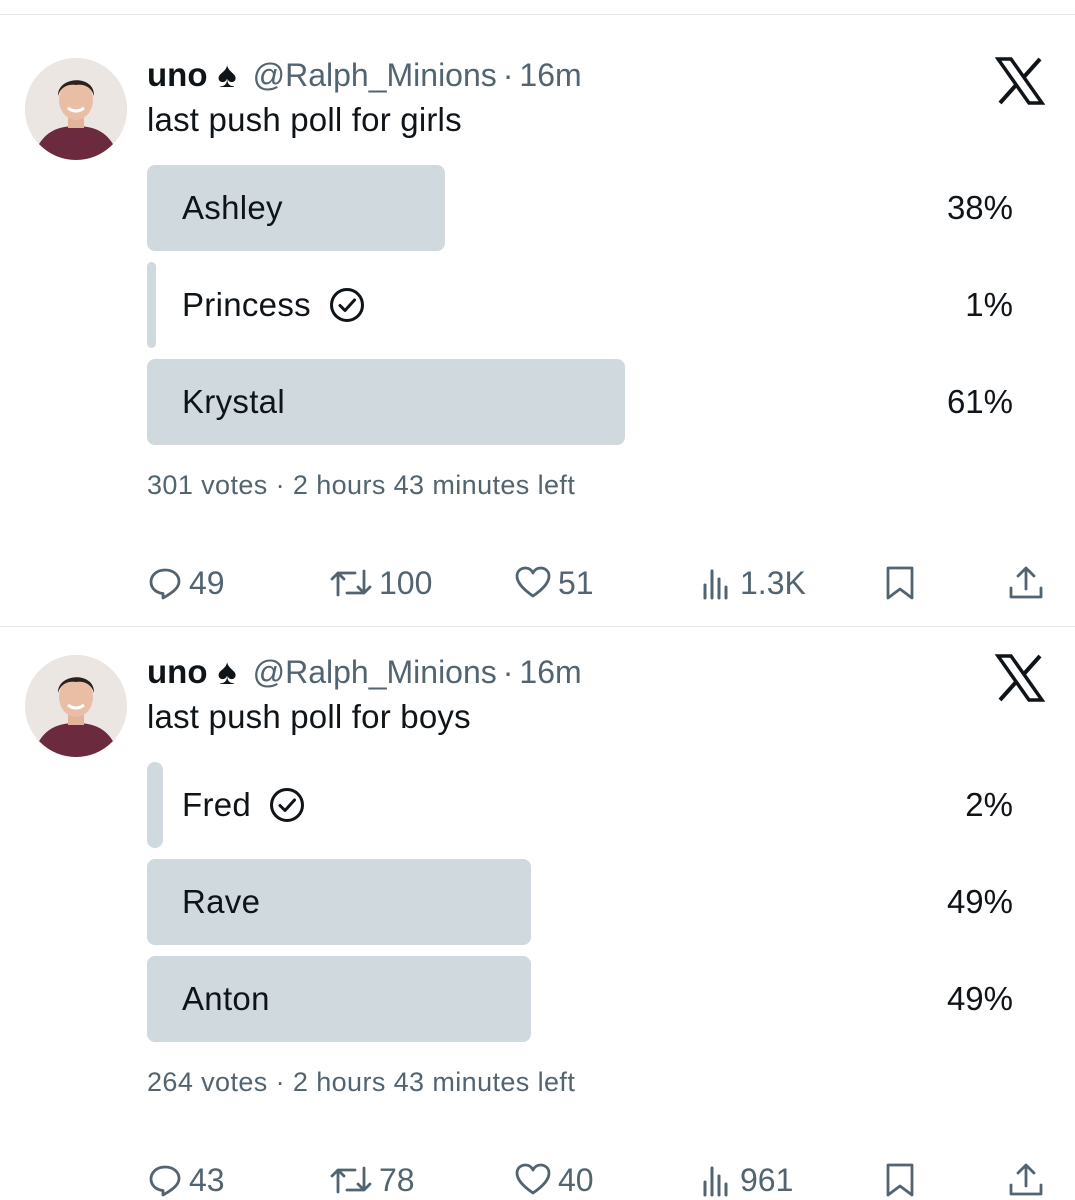 The height and width of the screenshot is (1200, 1075). Describe the element at coordinates (397, 1179) in the screenshot. I see `repost-count: 78` at that location.